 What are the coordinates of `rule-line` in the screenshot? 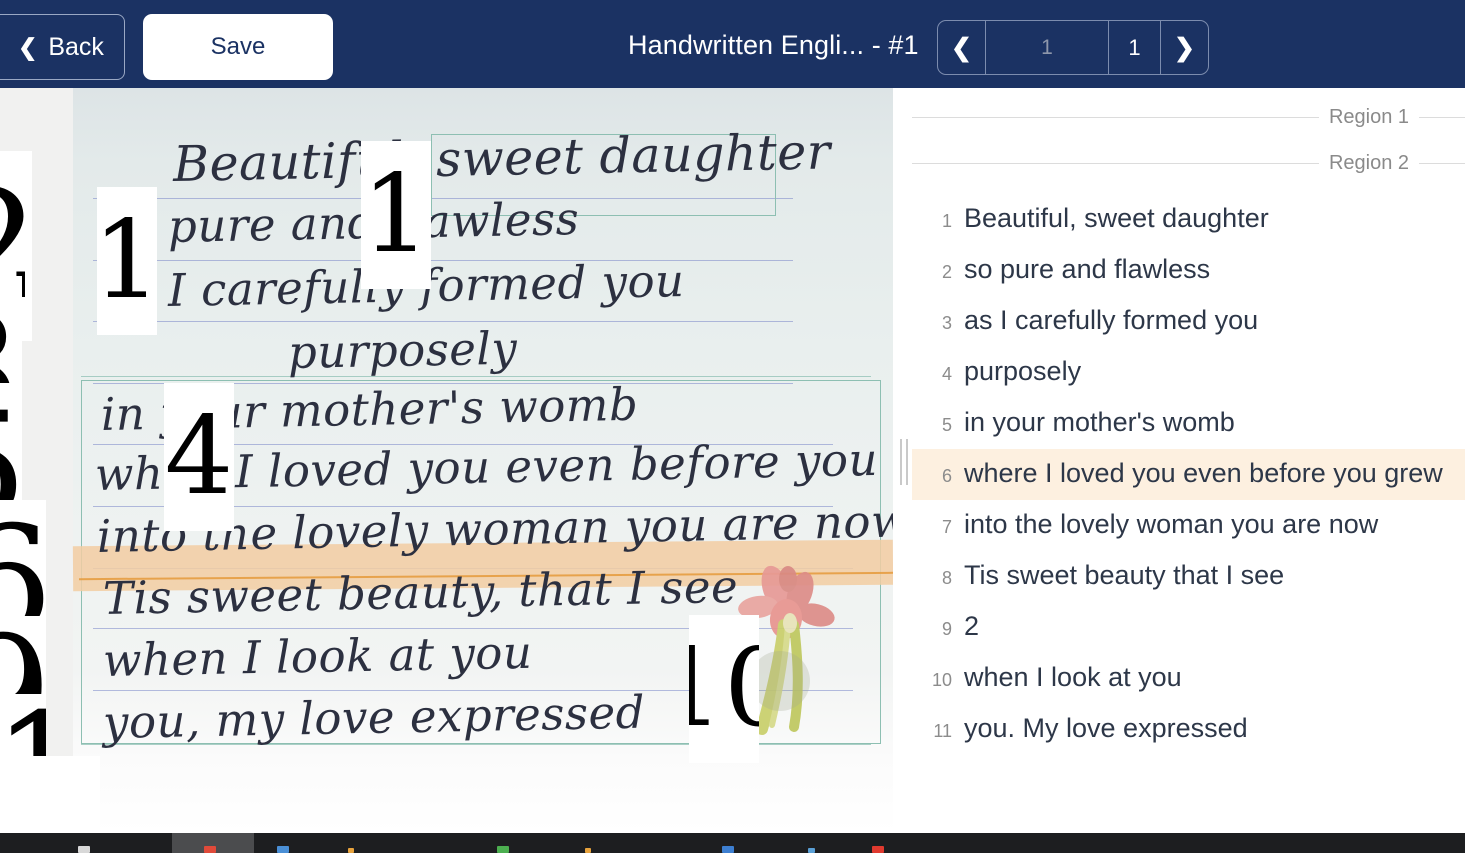 It's located at (443, 321).